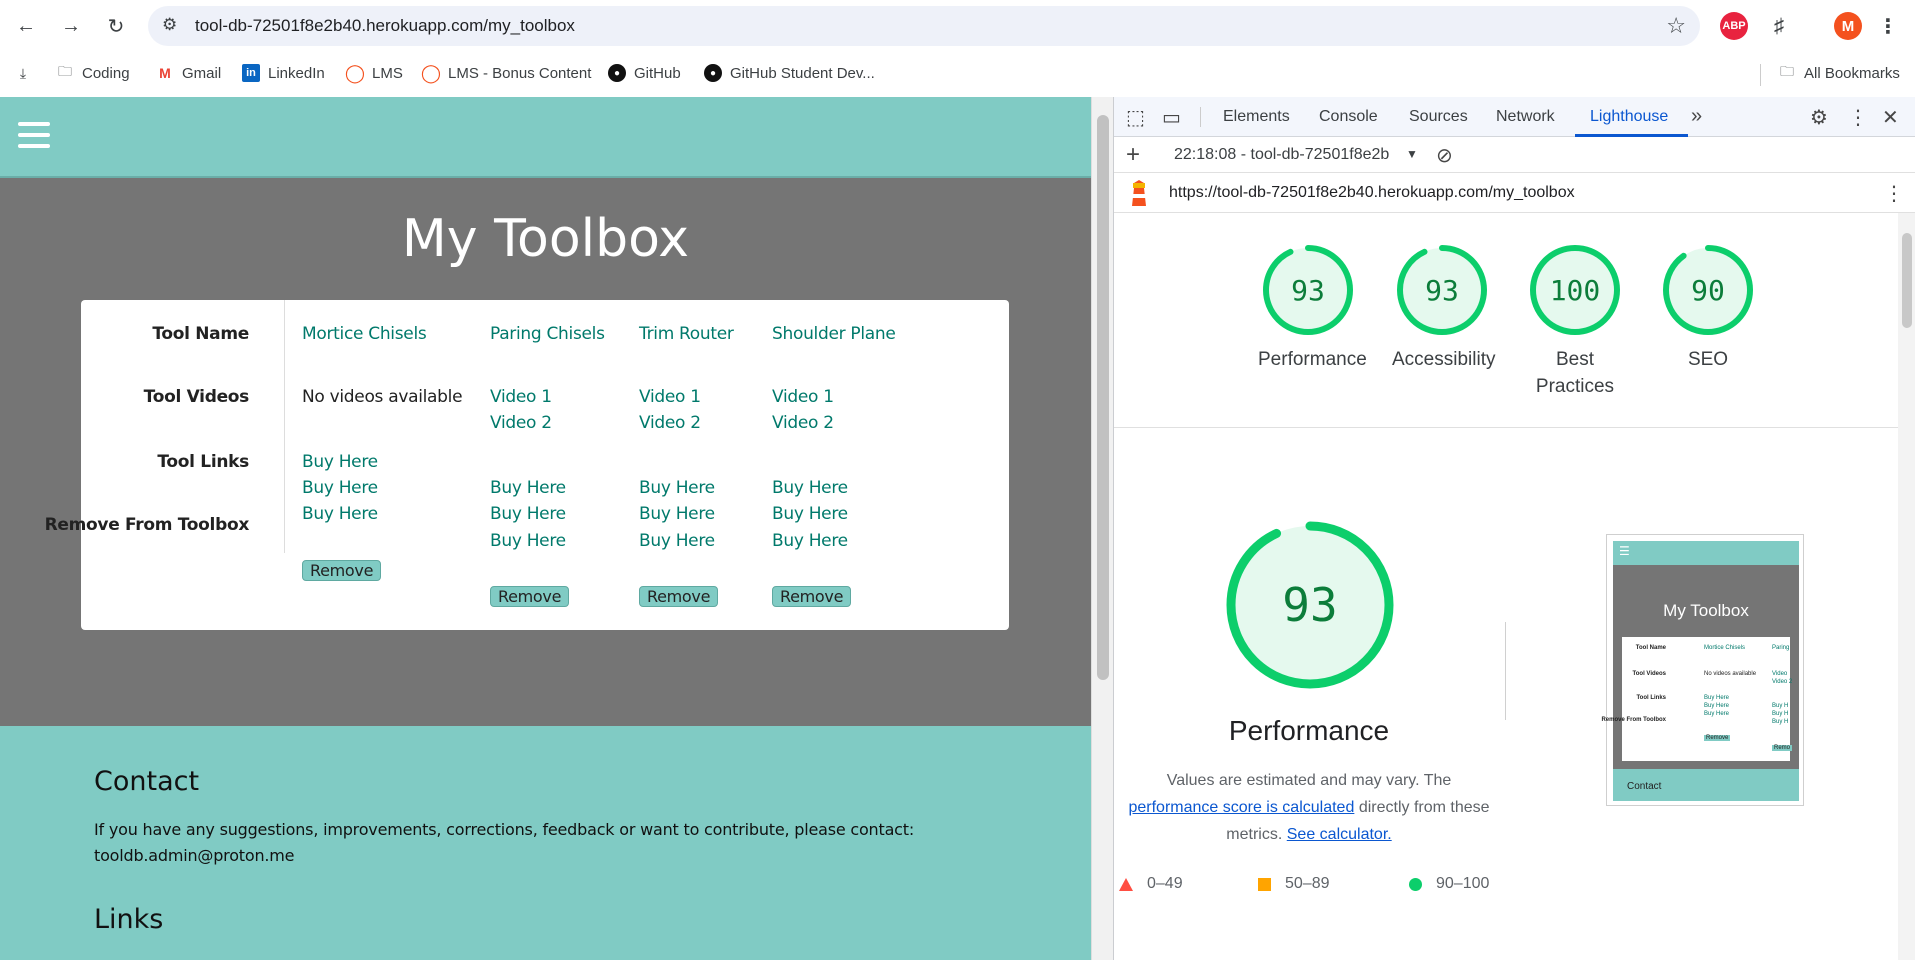 This screenshot has height=960, width=1915. I want to click on hamburger-menu-icon, so click(34, 135).